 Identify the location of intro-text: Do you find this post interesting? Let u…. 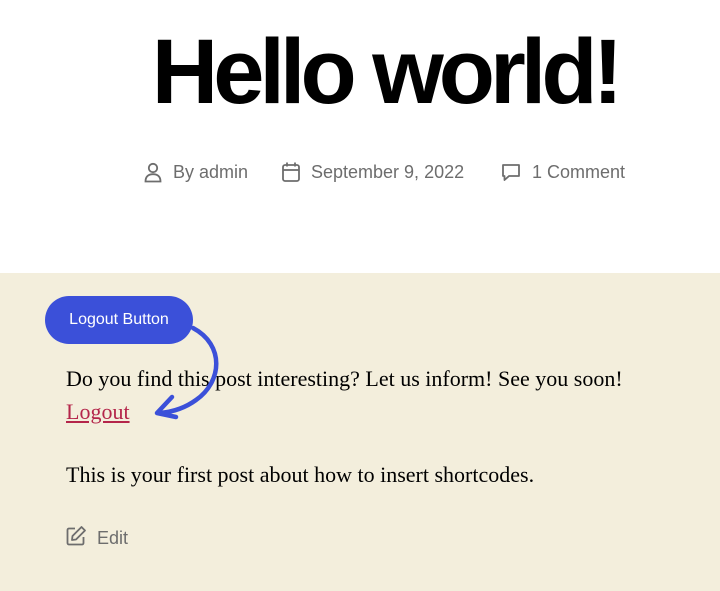
(344, 378).